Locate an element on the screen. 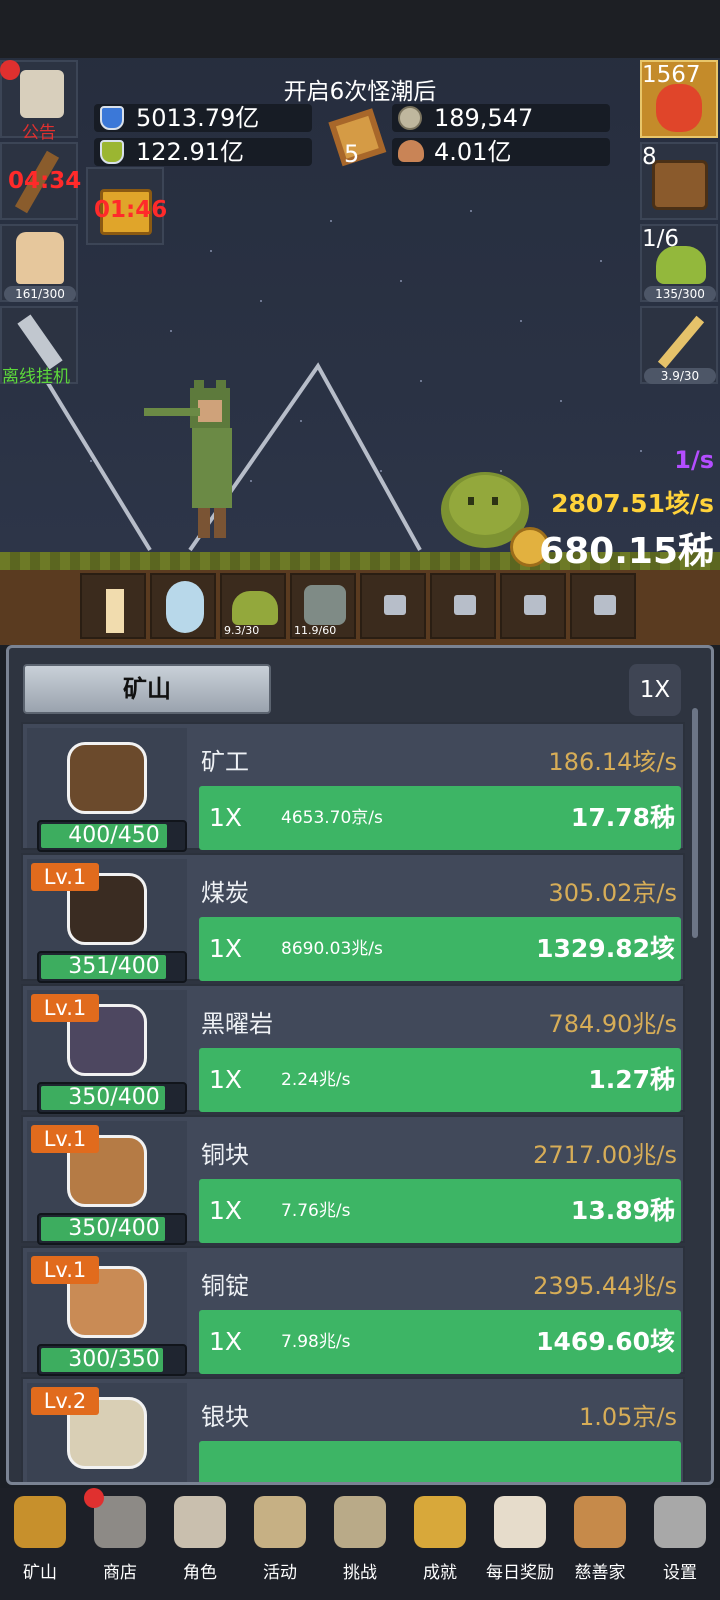 This screenshot has width=720, height=1600. unit-slime-label: 9.3/30 is located at coordinates (242, 630).